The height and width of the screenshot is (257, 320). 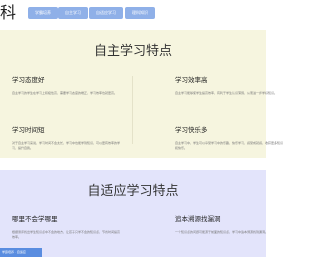 I want to click on feature-card: 追本溯源找漏洞 一个知识点的问题可能源于前面的知识点，学习中追本溯源找到漏洞。, so click(x=230, y=225).